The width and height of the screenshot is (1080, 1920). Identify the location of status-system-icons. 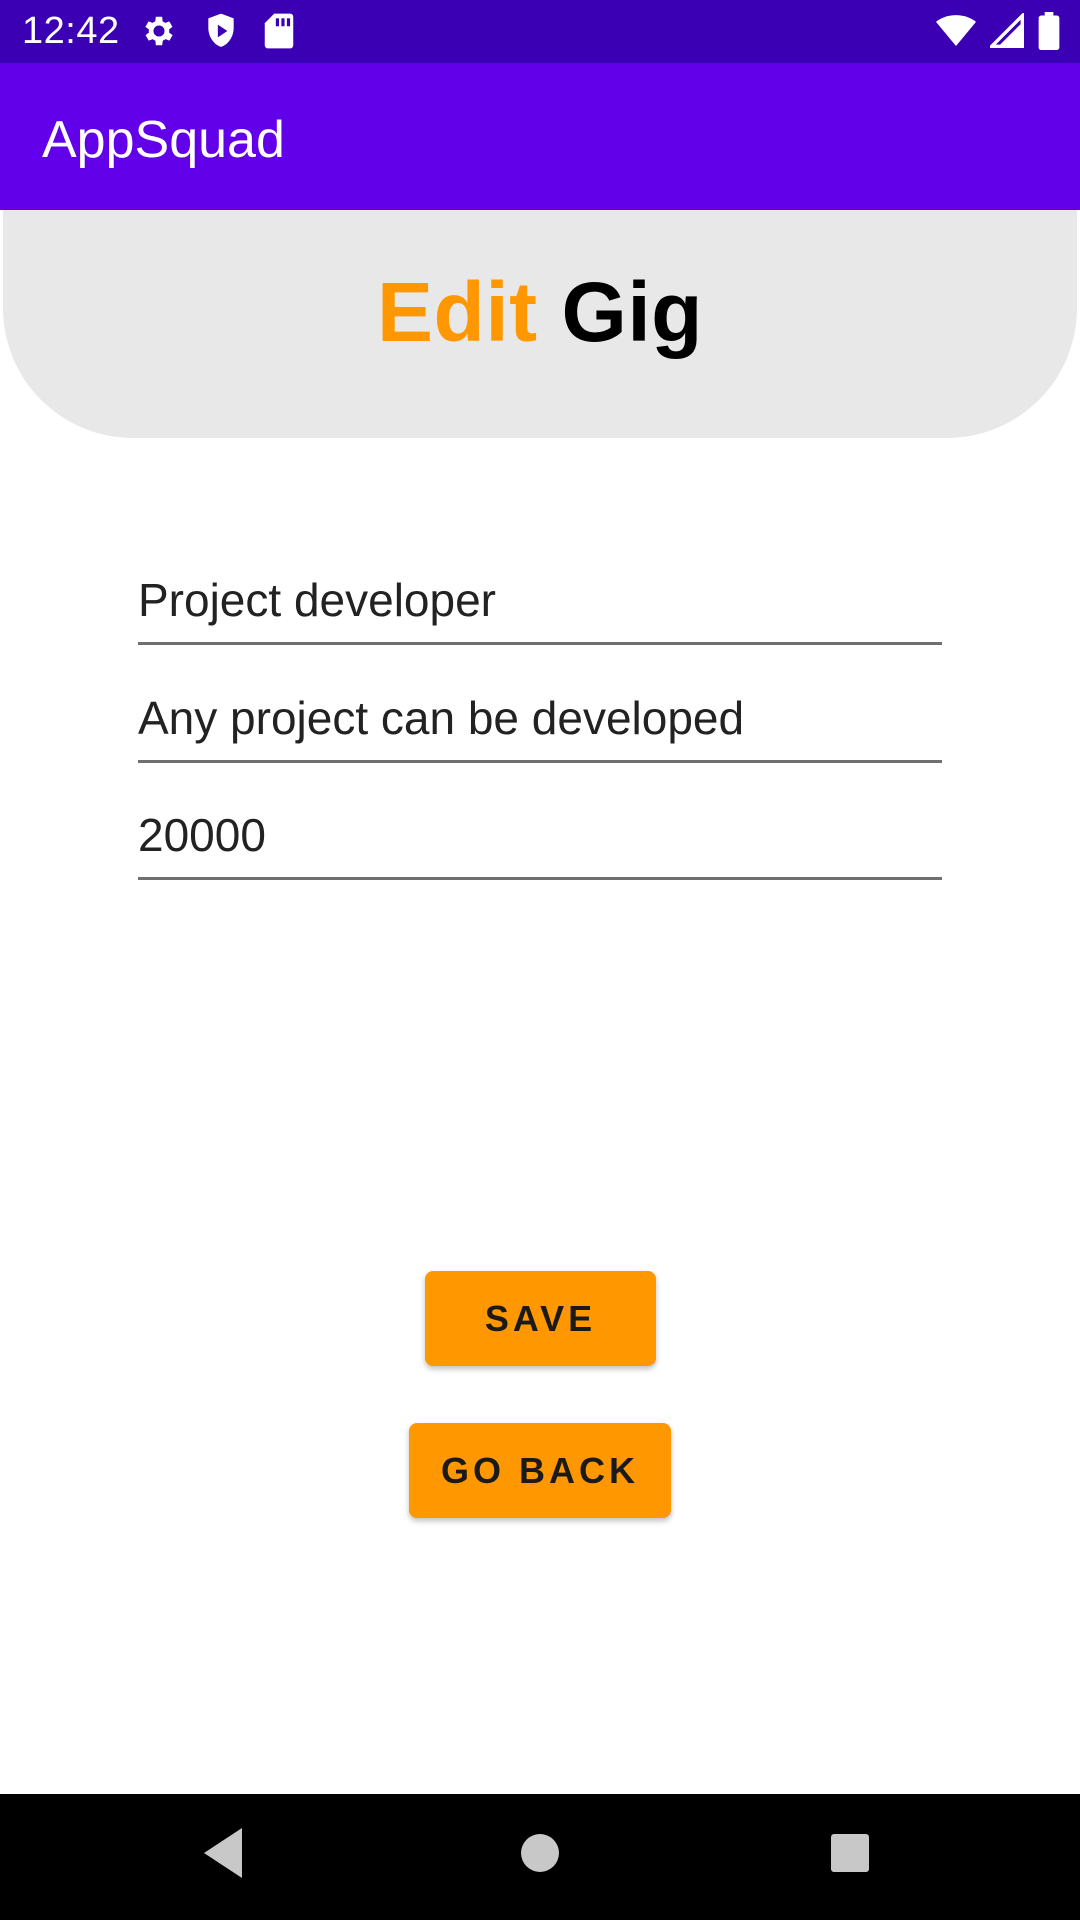
(998, 31).